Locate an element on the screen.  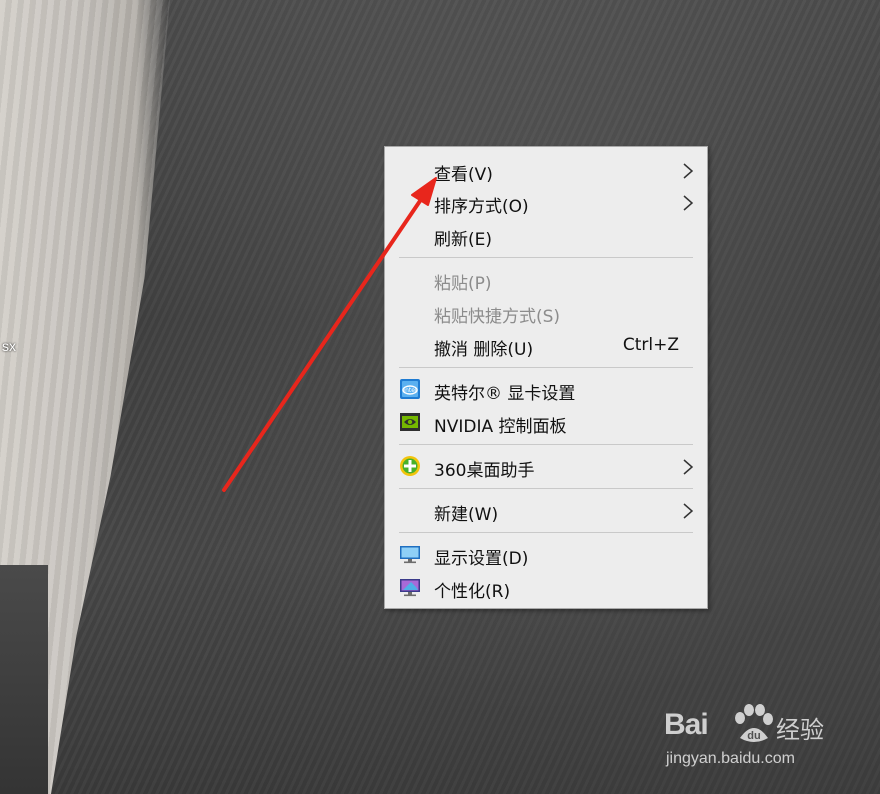
svg-text: du is located at coordinates (753, 736).